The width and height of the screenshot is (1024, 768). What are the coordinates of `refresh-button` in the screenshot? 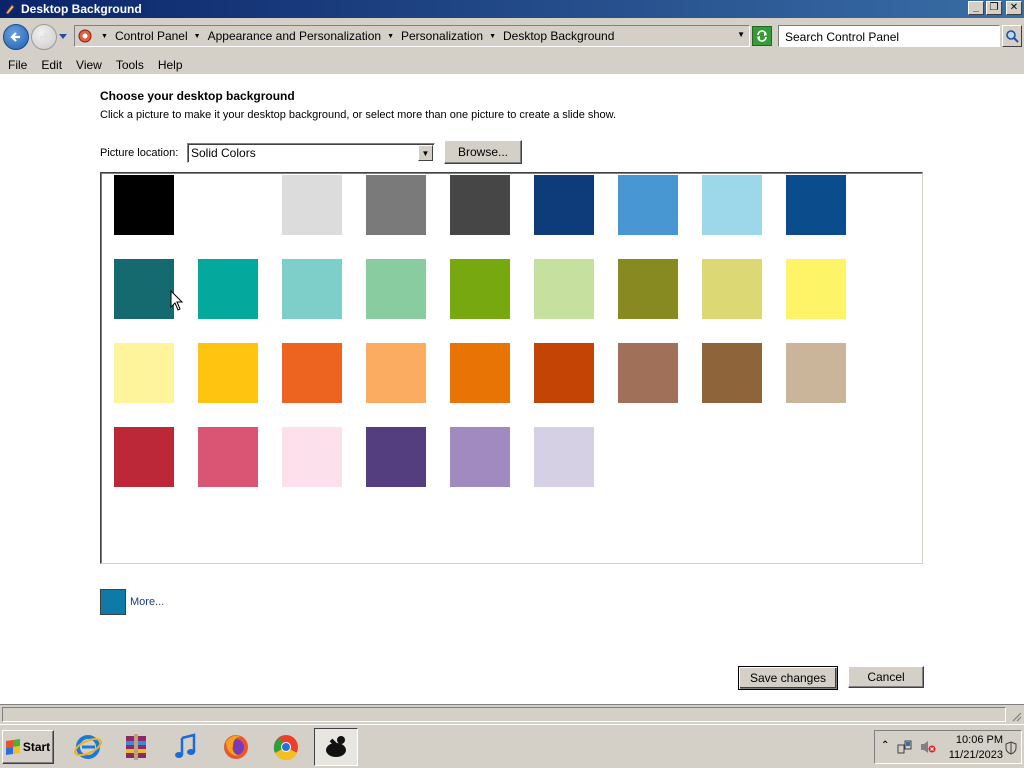 It's located at (762, 36).